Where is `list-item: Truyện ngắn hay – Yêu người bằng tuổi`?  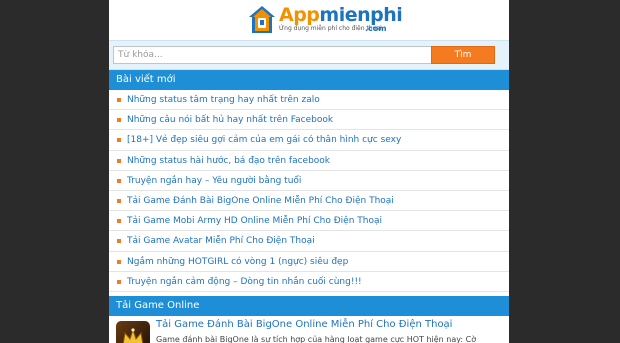
list-item: Truyện ngắn hay – Yêu người bằng tuổi is located at coordinates (309, 181).